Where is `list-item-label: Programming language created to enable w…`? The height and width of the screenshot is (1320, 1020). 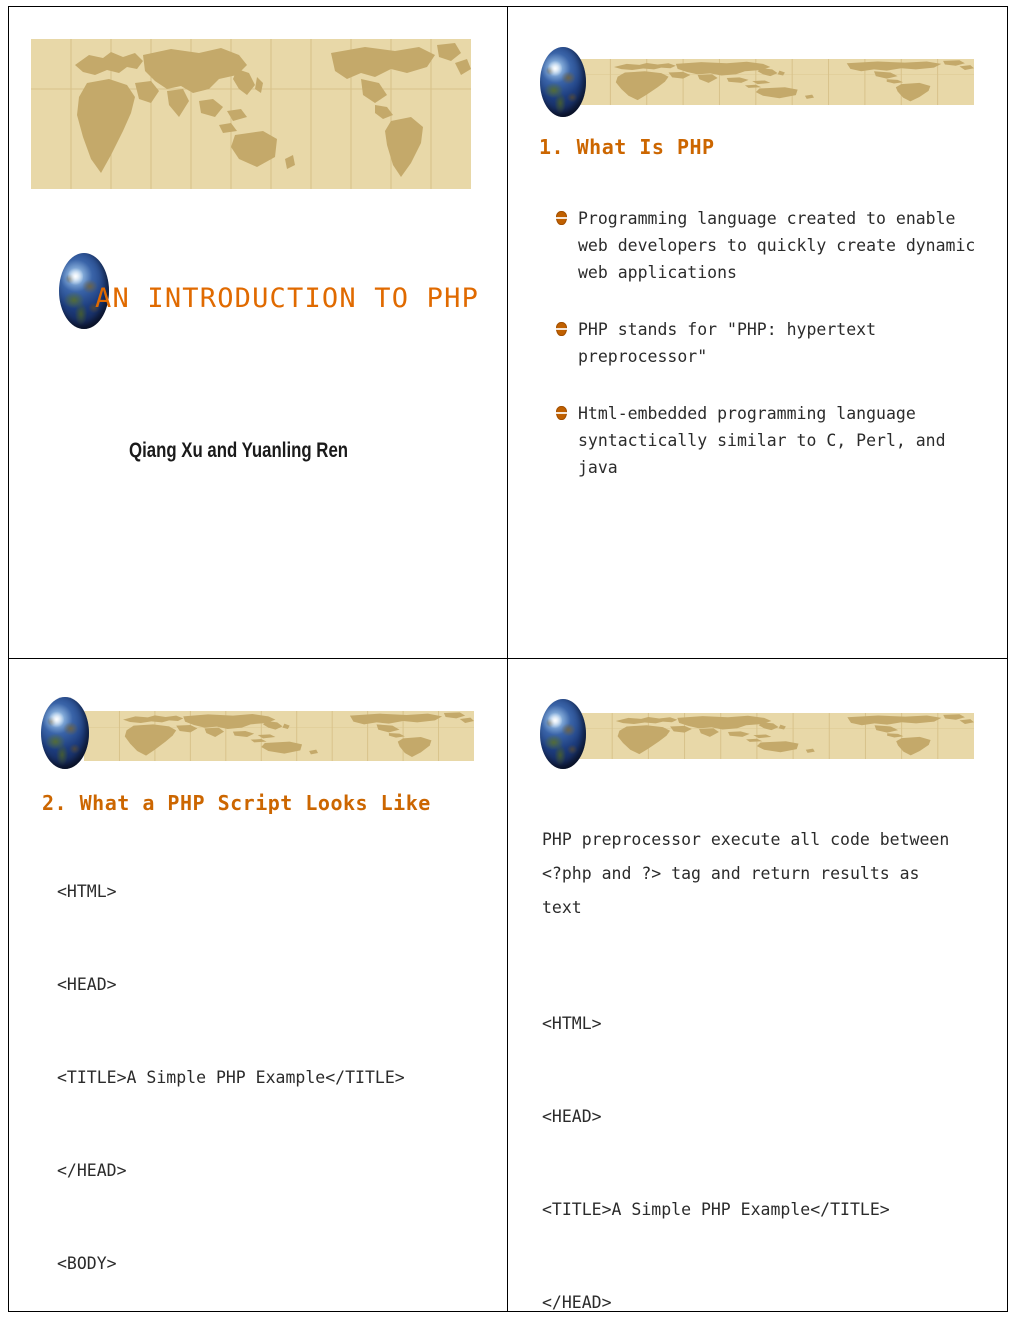 list-item-label: Programming language created to enable w… is located at coordinates (777, 245).